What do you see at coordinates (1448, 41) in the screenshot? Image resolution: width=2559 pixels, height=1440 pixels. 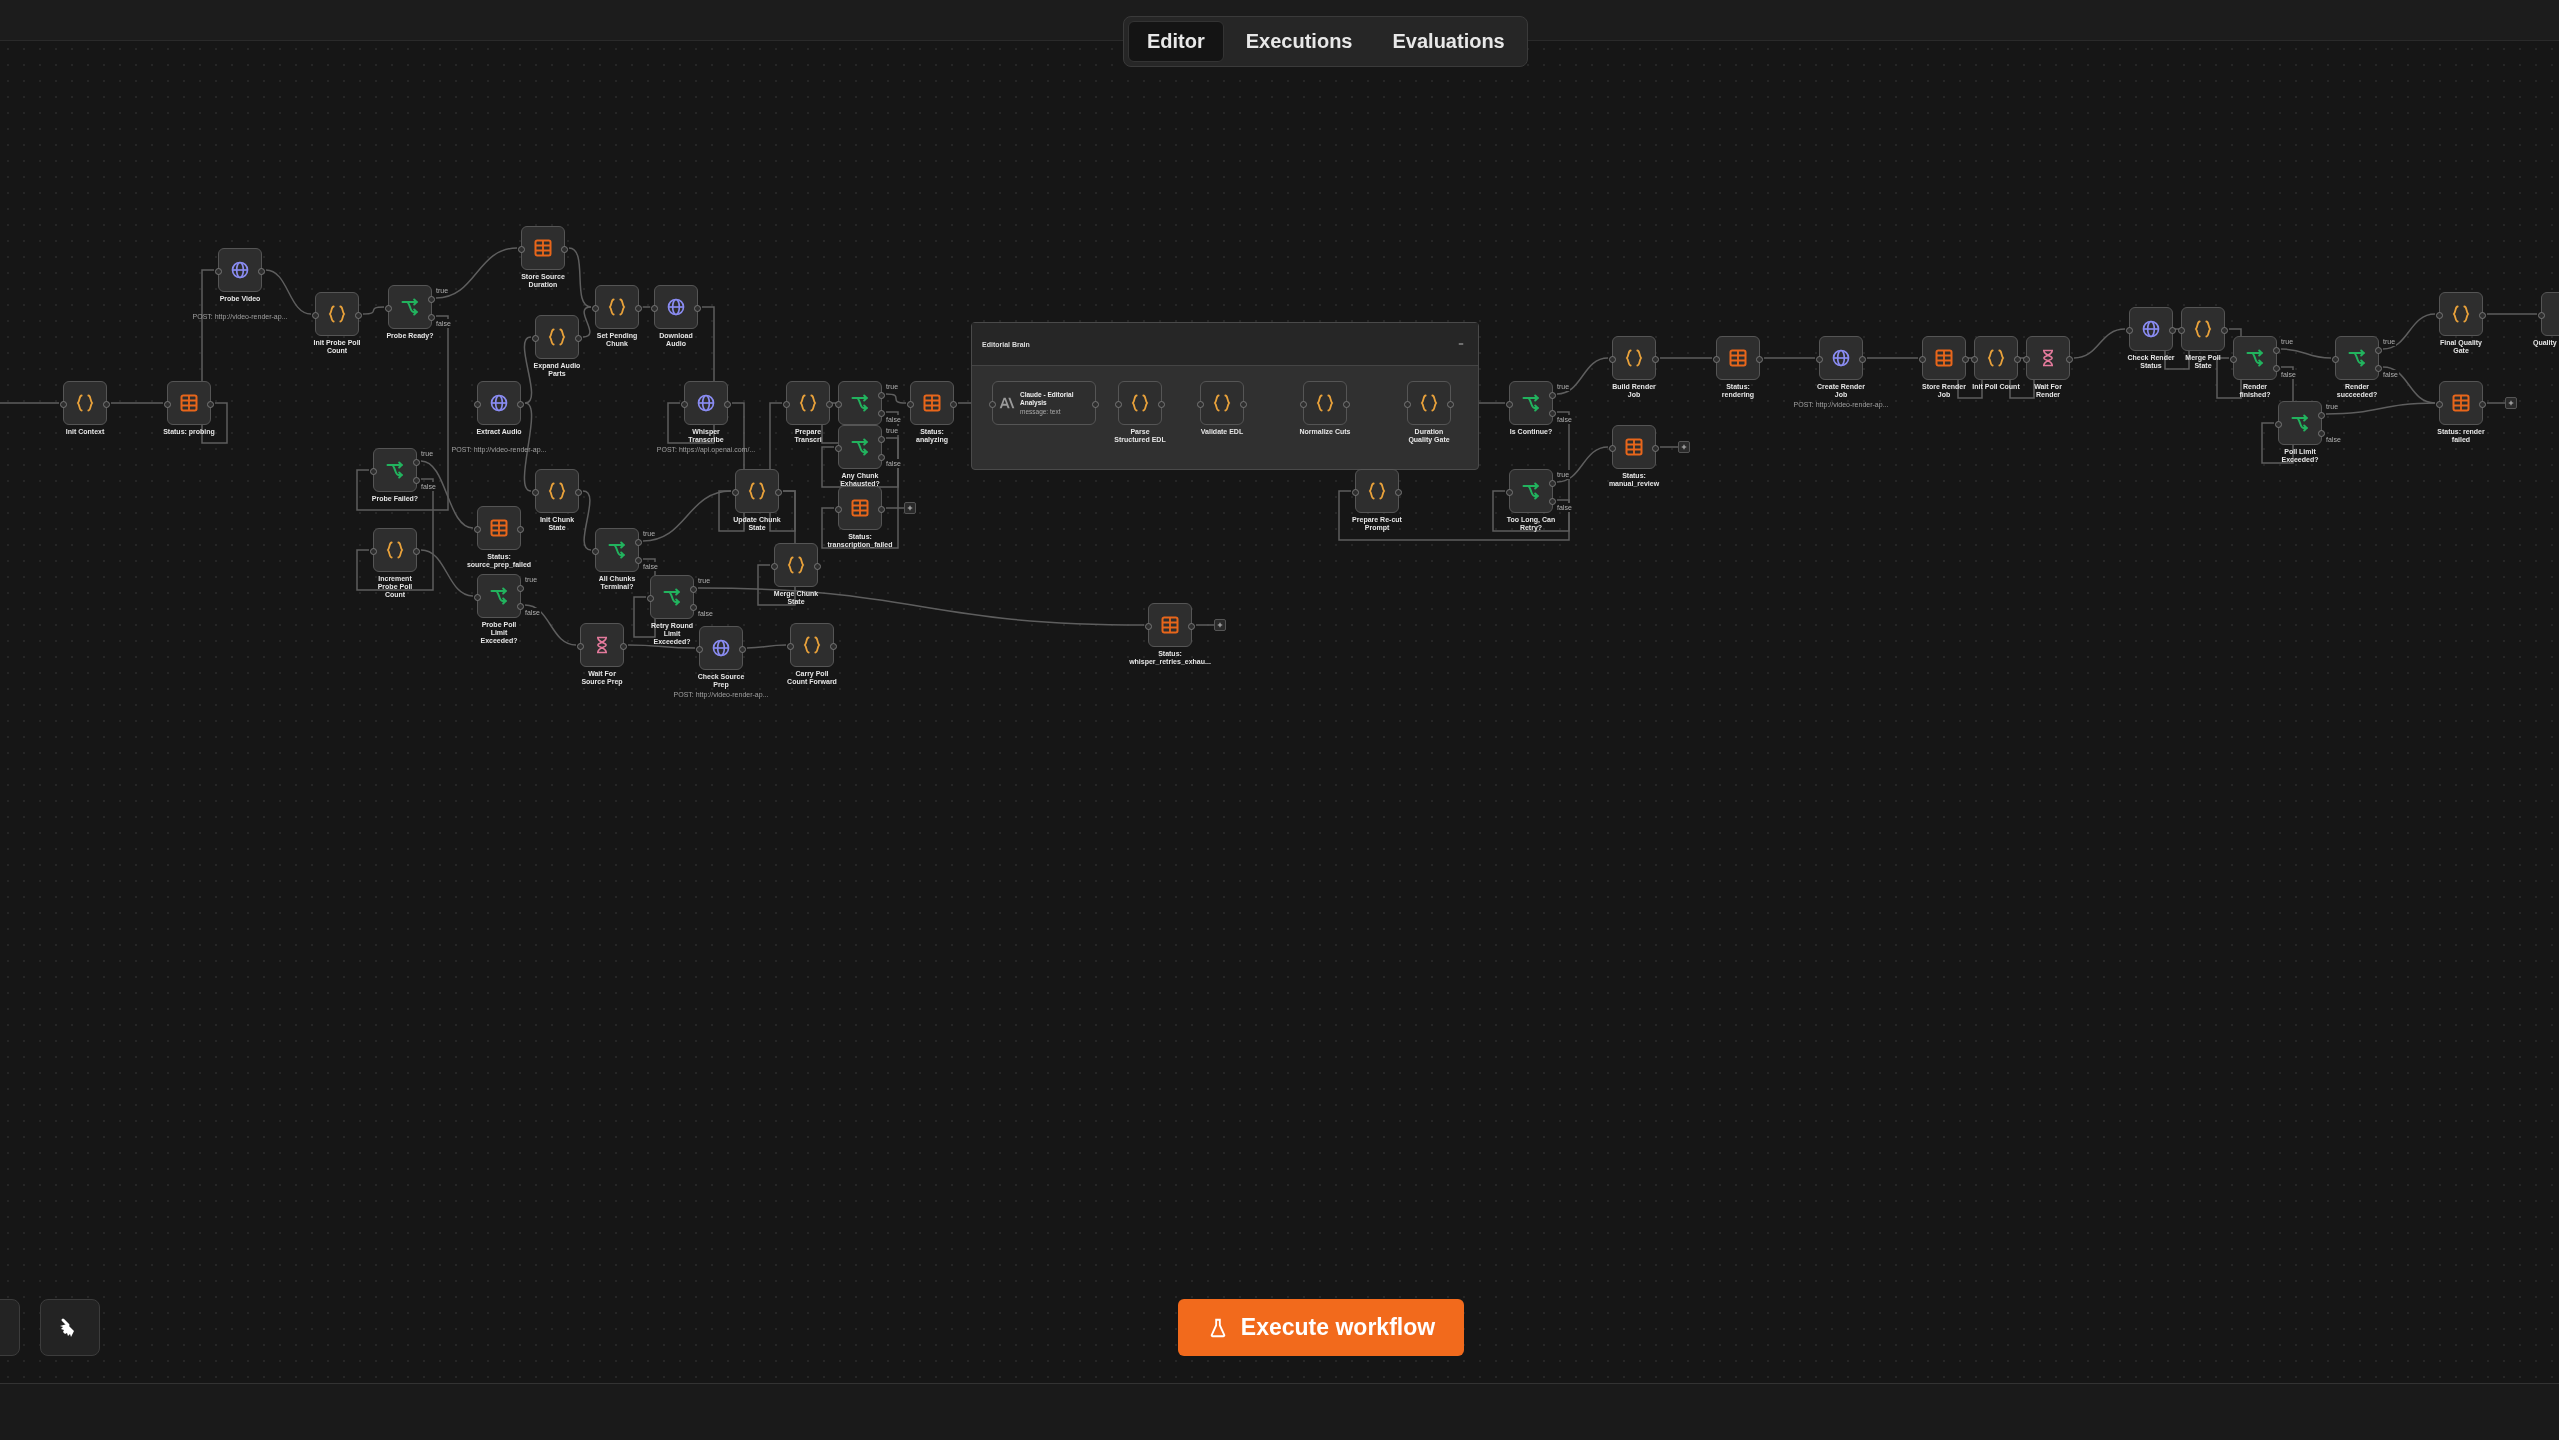 I see `view-tab: Evaluations` at bounding box center [1448, 41].